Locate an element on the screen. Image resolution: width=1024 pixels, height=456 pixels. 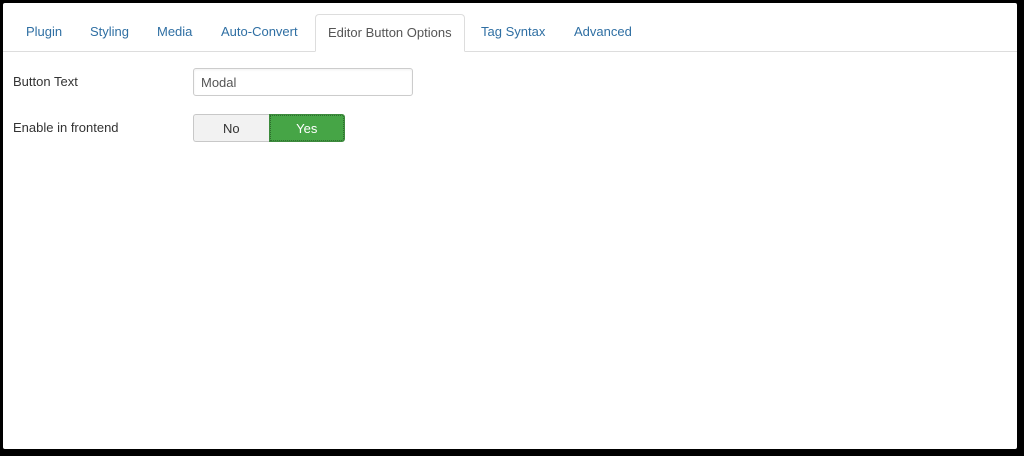
tab-auto-convert: Auto-Convert is located at coordinates (259, 32).